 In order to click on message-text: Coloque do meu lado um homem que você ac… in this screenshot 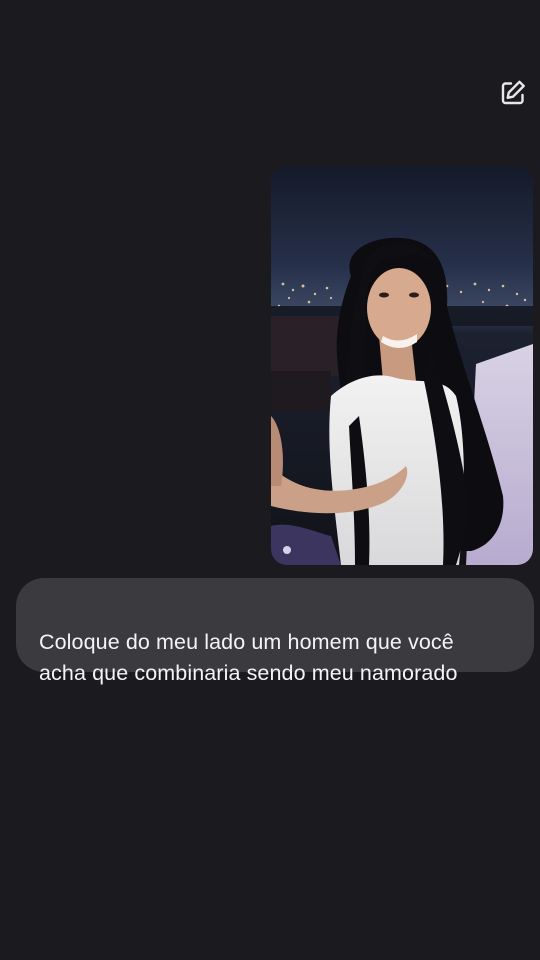, I will do `click(248, 657)`.